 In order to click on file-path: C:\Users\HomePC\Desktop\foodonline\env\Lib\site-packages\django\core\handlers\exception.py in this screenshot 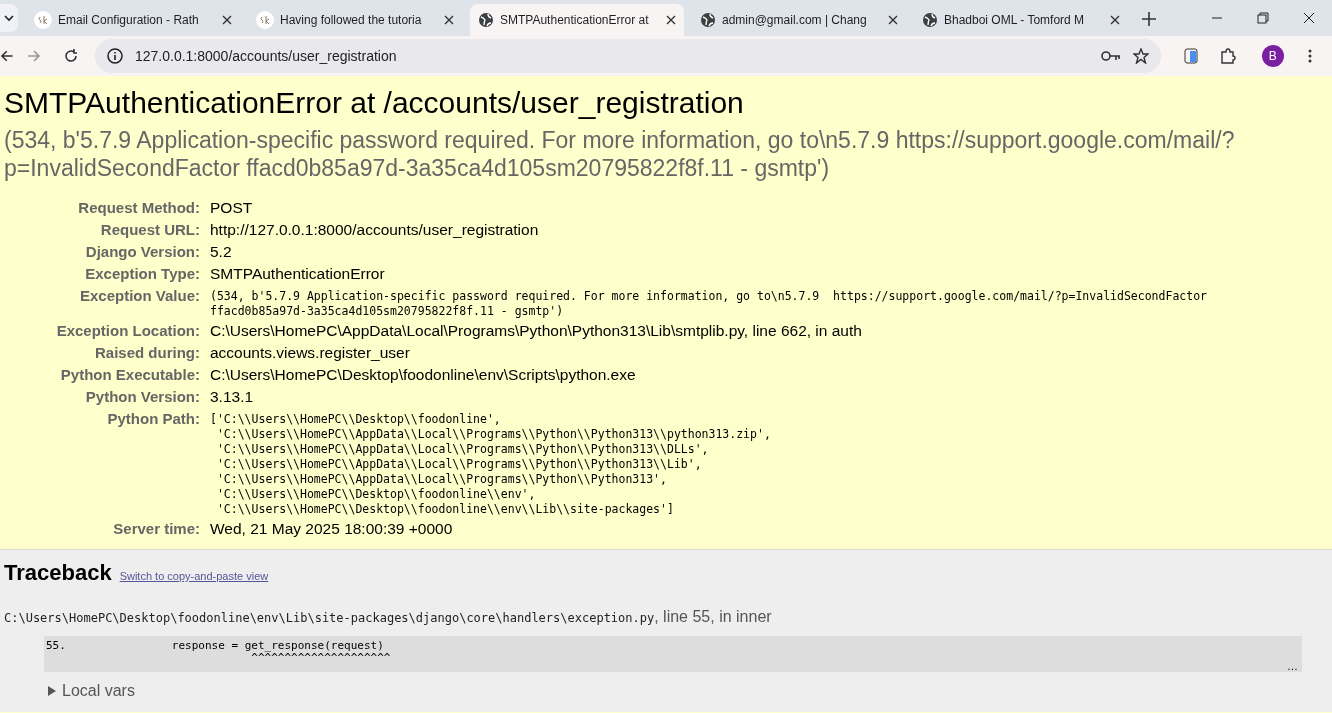, I will do `click(329, 618)`.